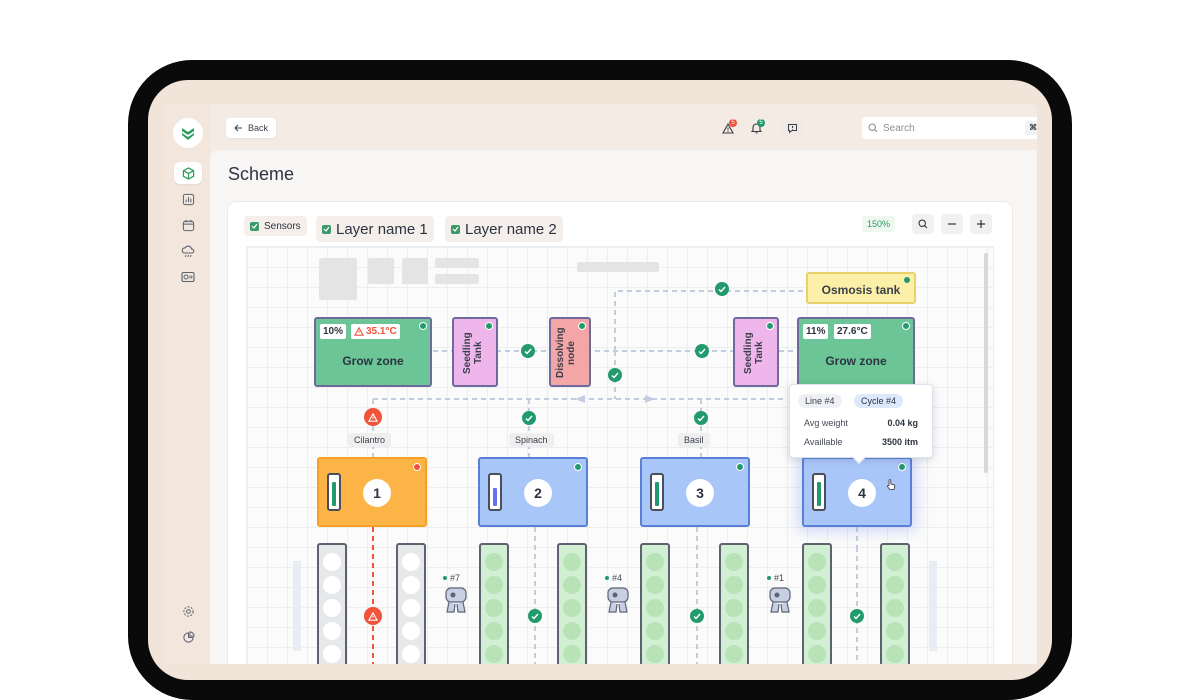 The image size is (1200, 700). What do you see at coordinates (188, 611) in the screenshot?
I see `sidebar-item-settings` at bounding box center [188, 611].